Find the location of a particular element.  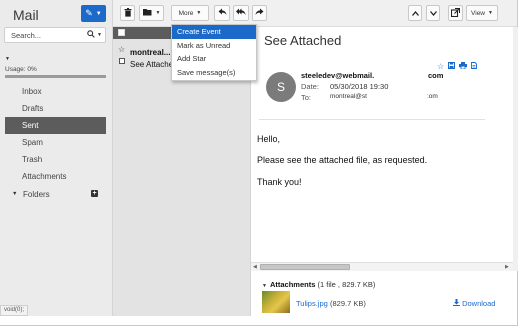

usage-bar is located at coordinates (55, 76).